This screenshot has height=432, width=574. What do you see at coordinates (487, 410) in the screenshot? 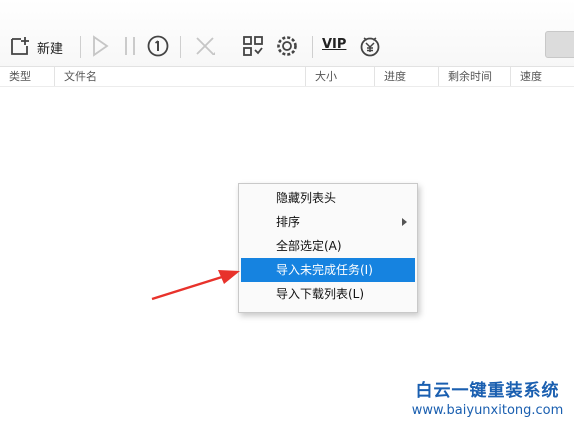
I see `watermark-url: www.baiyunxitong.com` at bounding box center [487, 410].